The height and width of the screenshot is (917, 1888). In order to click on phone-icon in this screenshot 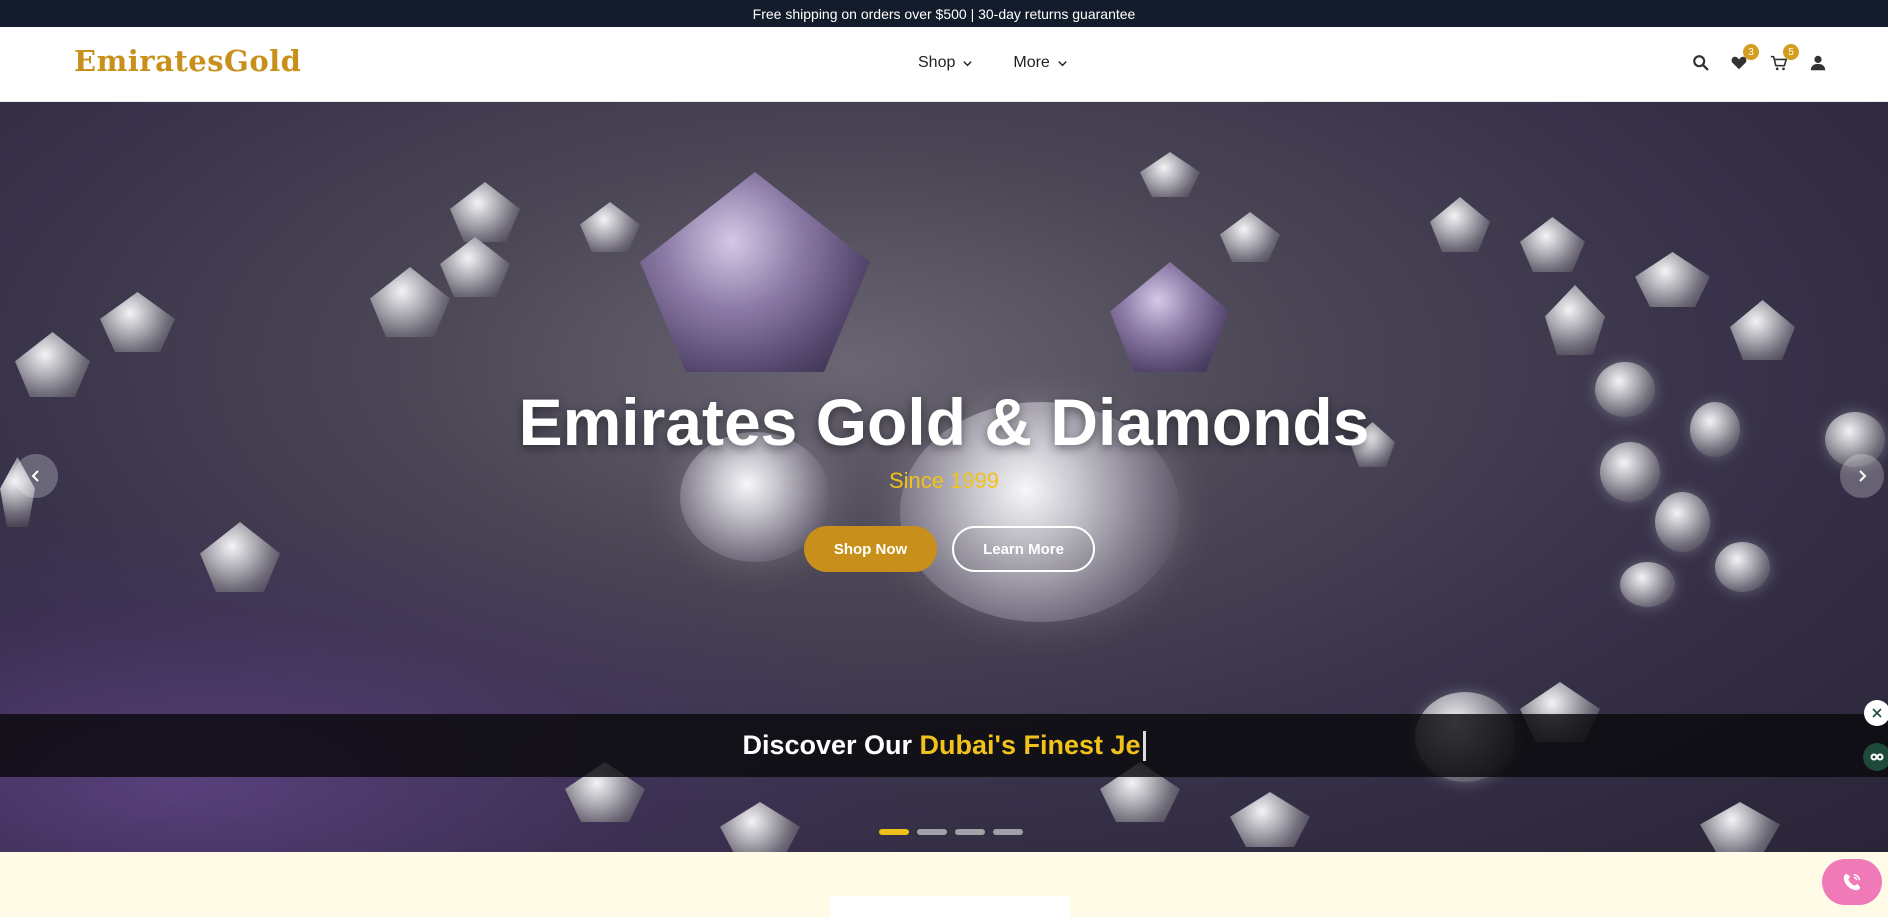, I will do `click(1852, 882)`.